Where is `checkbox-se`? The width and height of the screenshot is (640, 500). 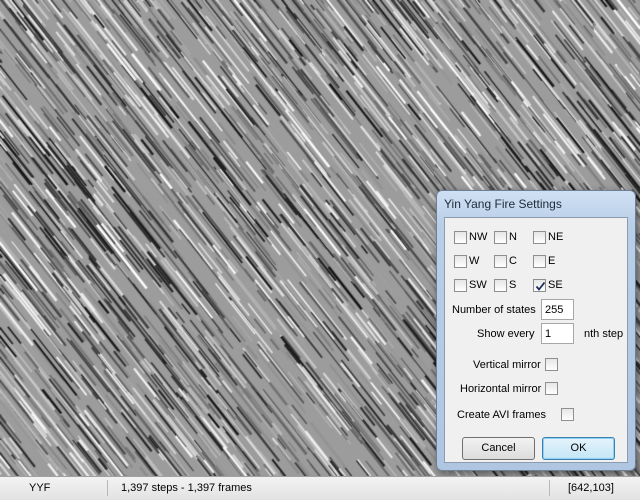
checkbox-se is located at coordinates (539, 285).